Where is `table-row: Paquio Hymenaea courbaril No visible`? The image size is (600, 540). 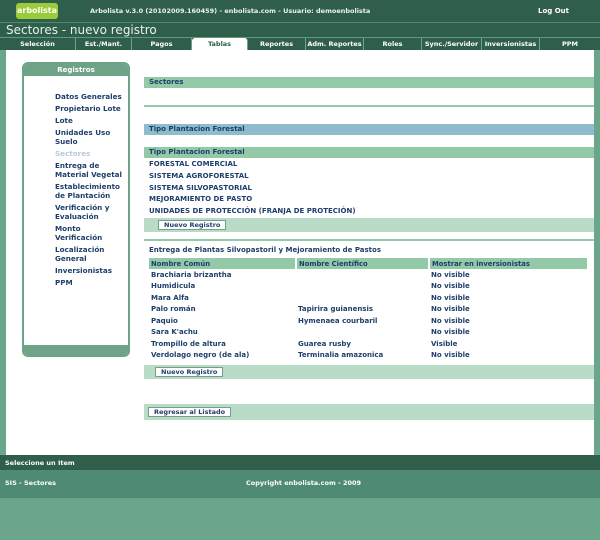 table-row: Paquio Hymenaea courbaril No visible is located at coordinates (368, 321).